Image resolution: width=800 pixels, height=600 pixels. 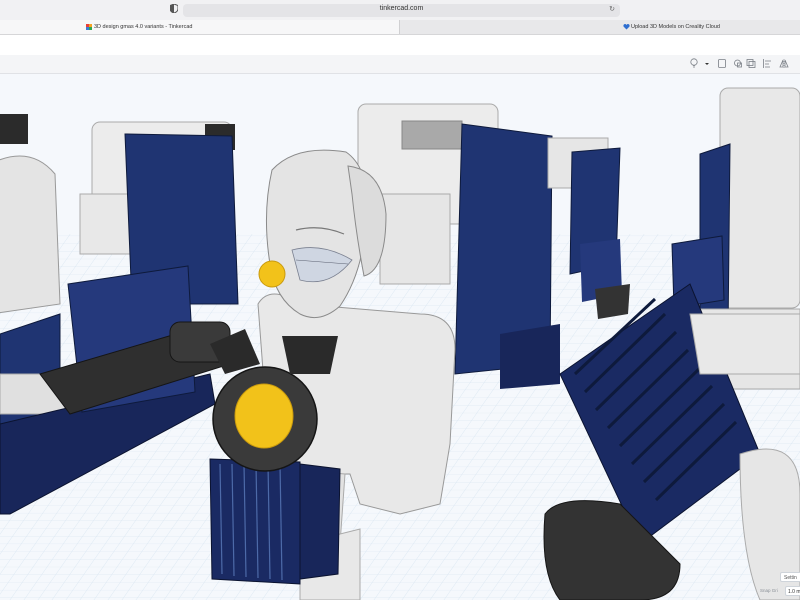 I want to click on address-text: tinkercad.com, so click(x=401, y=8).